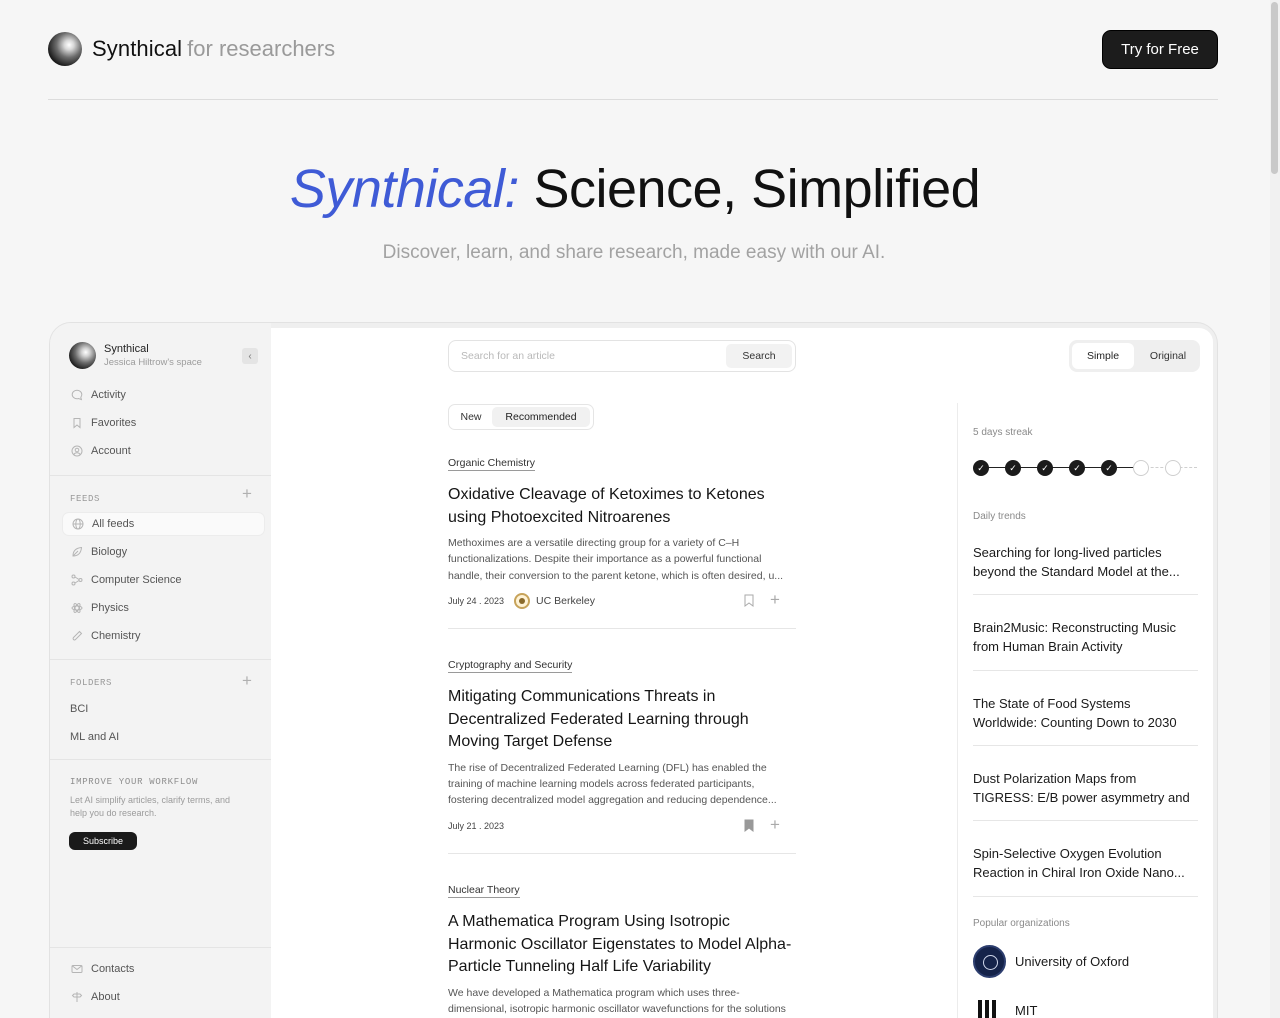  What do you see at coordinates (541, 417) in the screenshot?
I see `tab-recommended: Recommended` at bounding box center [541, 417].